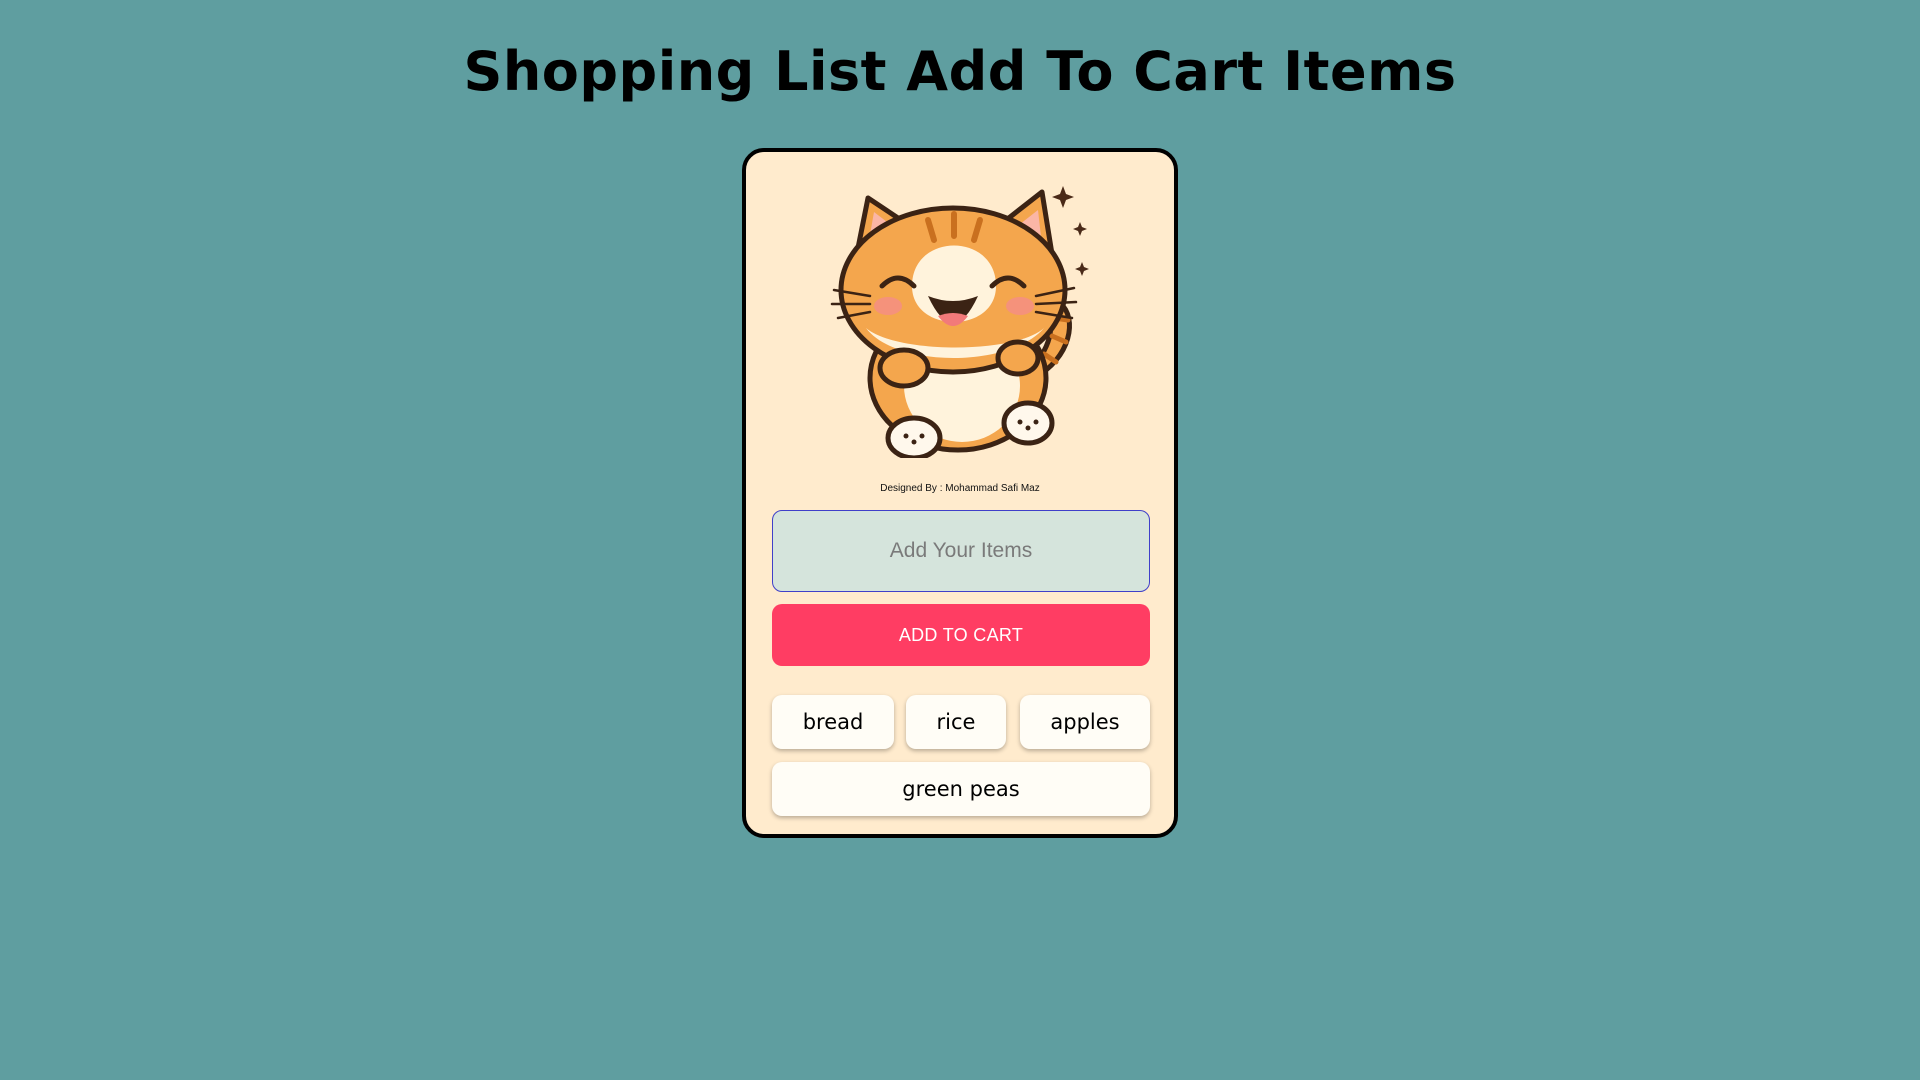 The width and height of the screenshot is (1920, 1080). What do you see at coordinates (961, 551) in the screenshot?
I see `item-input` at bounding box center [961, 551].